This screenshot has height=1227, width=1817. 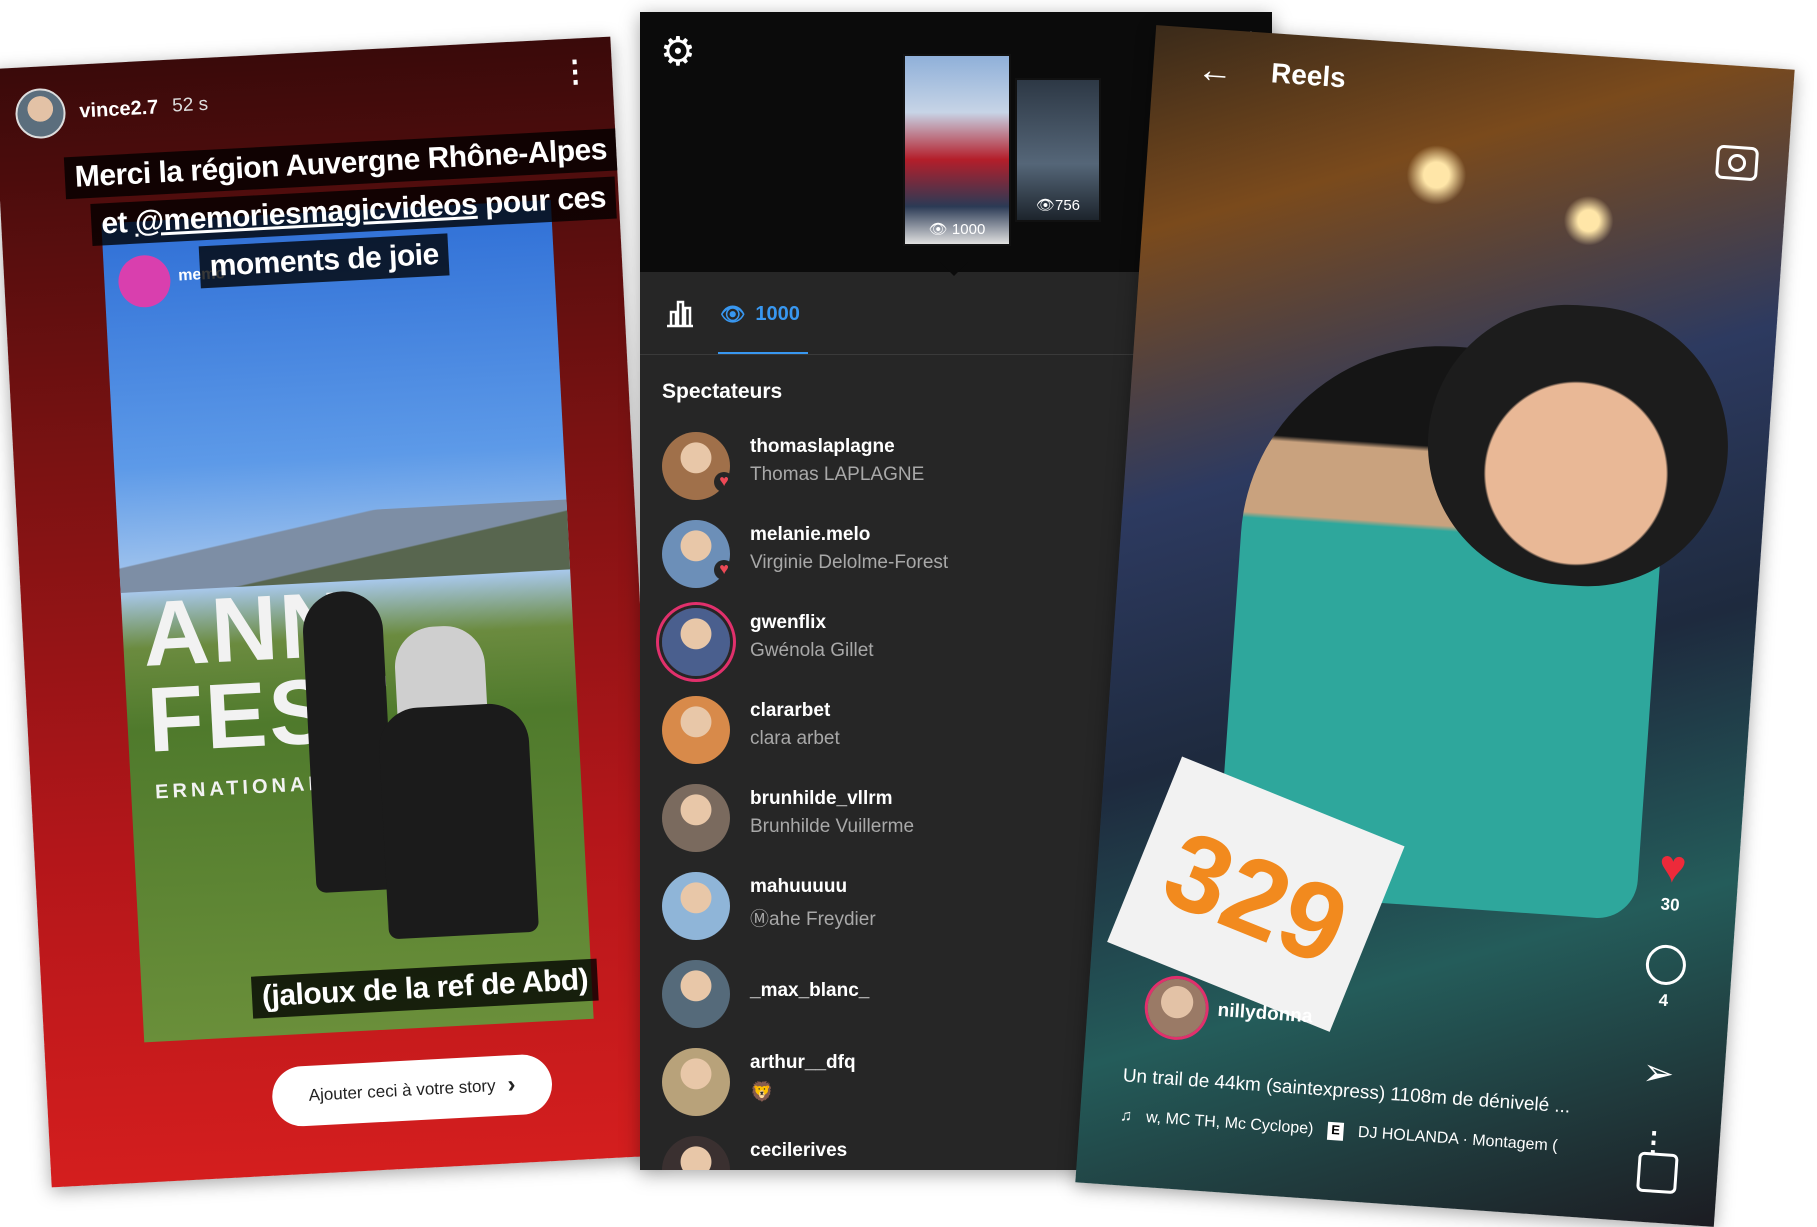 I want to click on viewer-fullname: Virginie Delolme-Forest, so click(x=849, y=562).